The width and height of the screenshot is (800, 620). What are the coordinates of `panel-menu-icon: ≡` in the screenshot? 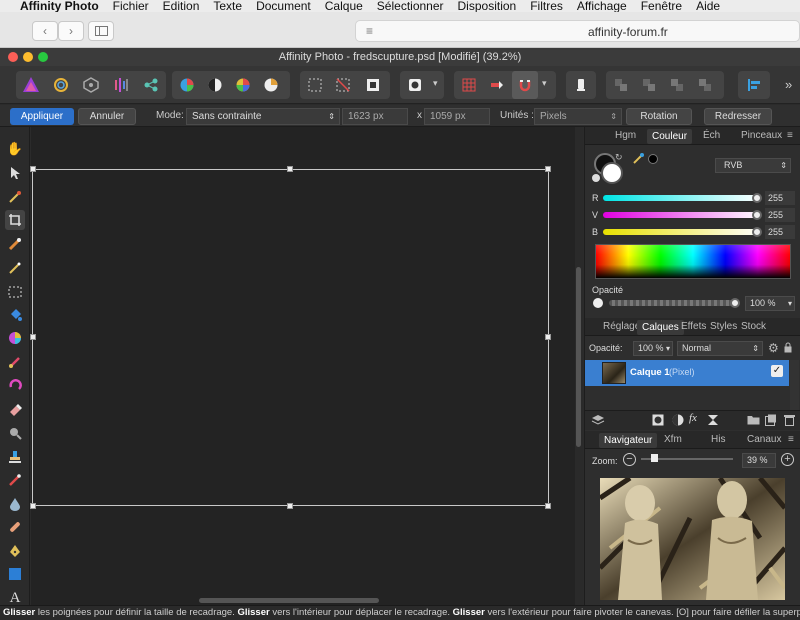 It's located at (791, 439).